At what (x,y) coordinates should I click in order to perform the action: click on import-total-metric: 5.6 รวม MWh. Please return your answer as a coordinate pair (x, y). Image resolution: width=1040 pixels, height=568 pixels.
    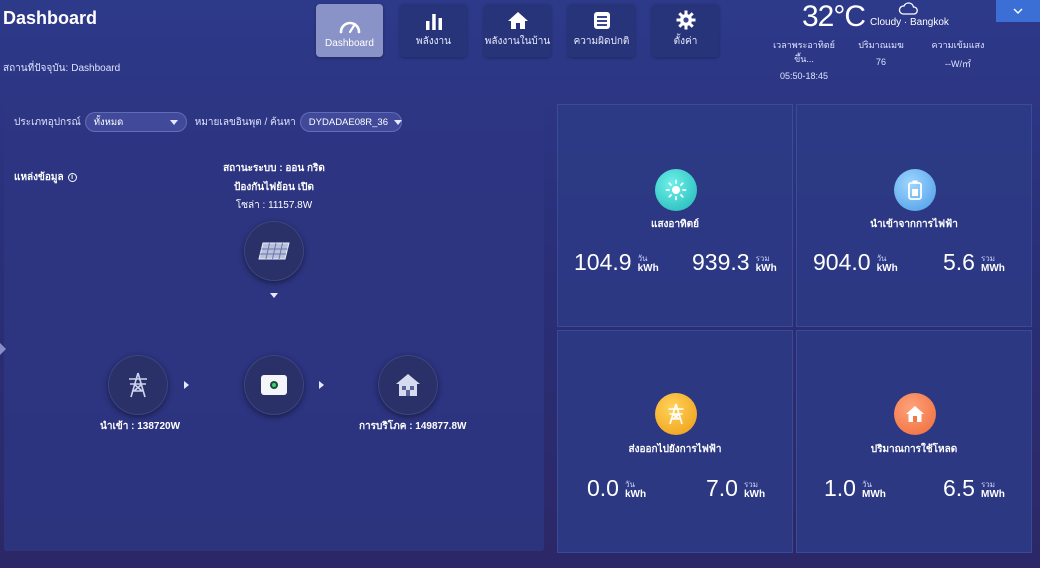
    Looking at the image, I should click on (974, 262).